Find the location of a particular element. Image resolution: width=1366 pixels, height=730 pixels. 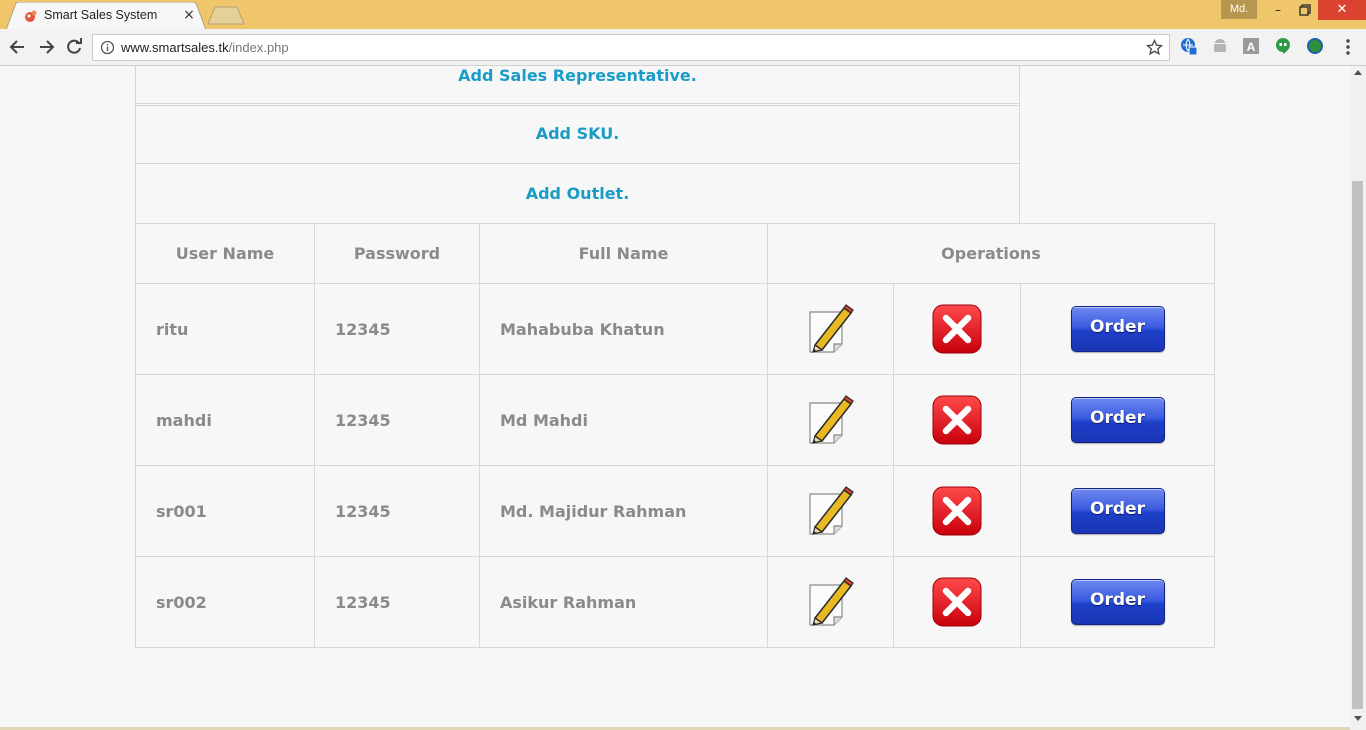

url-path: /index.php is located at coordinates (258, 47).